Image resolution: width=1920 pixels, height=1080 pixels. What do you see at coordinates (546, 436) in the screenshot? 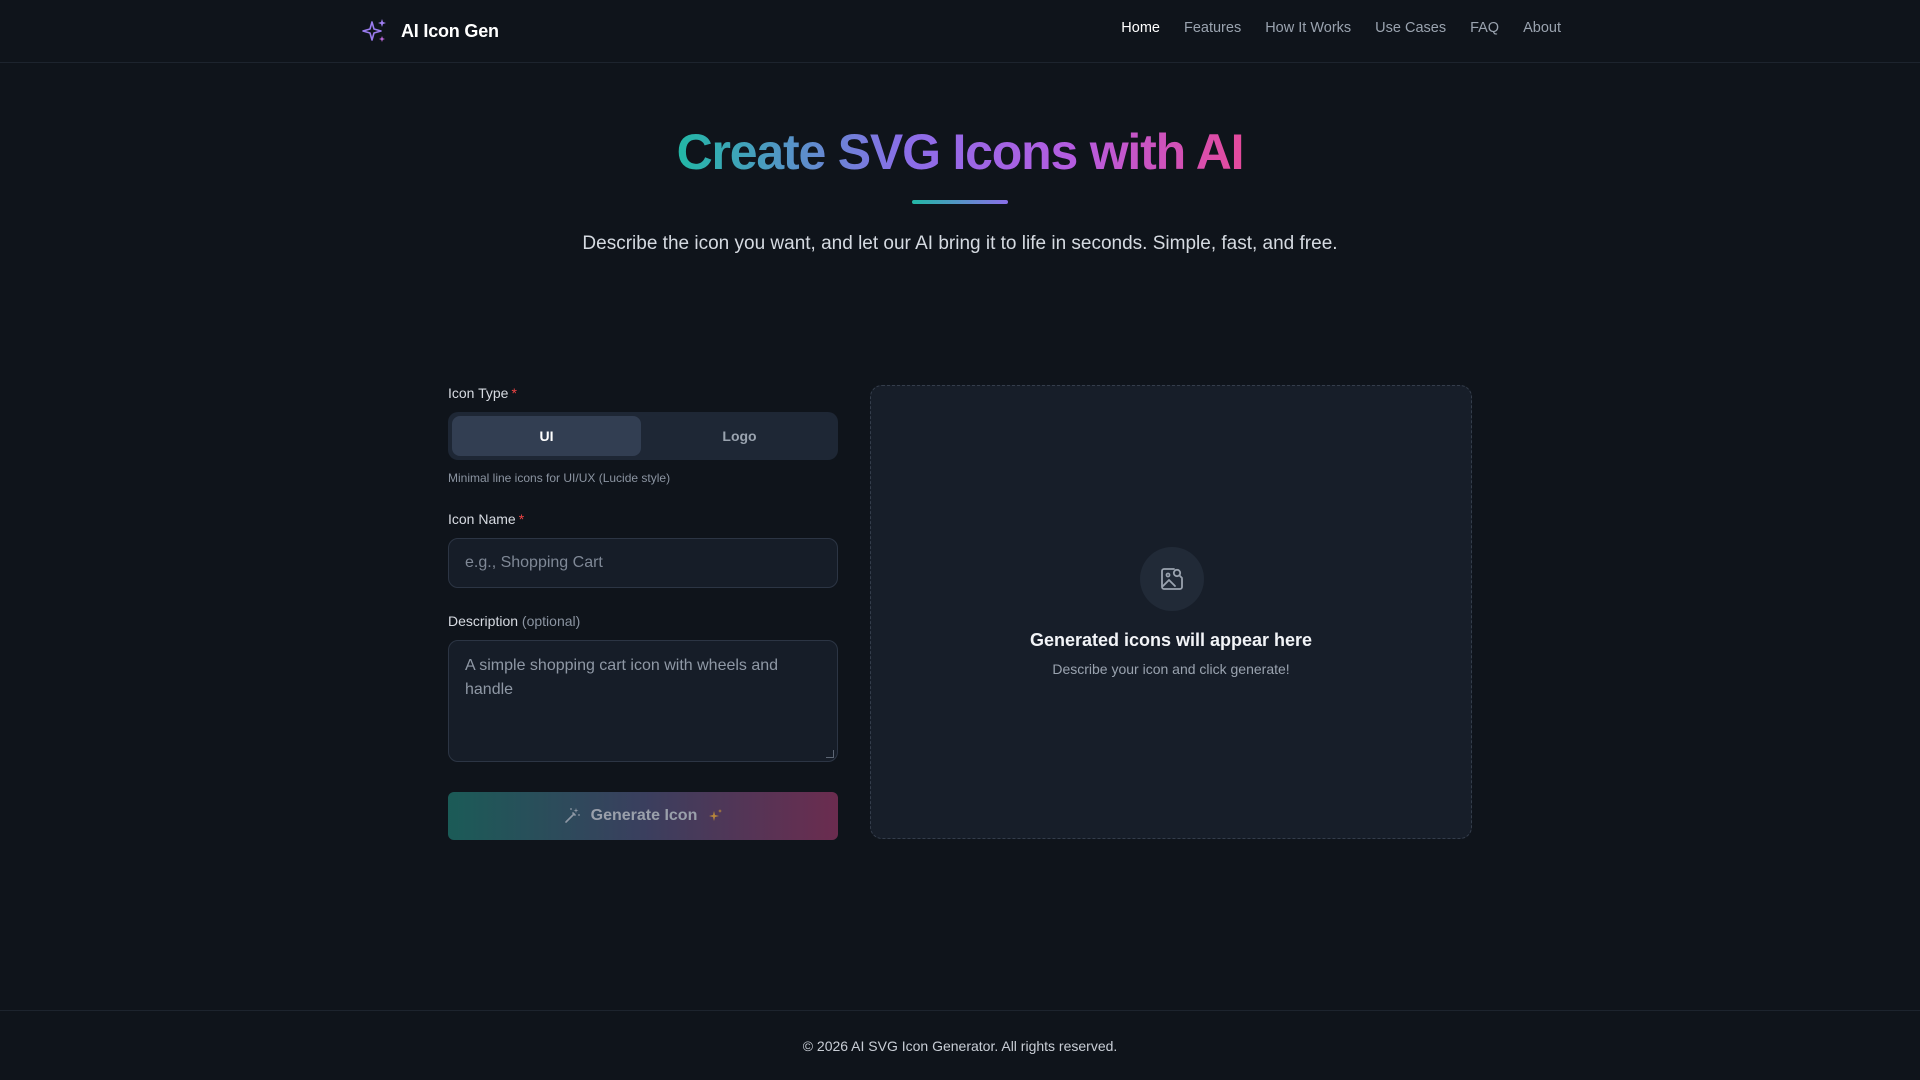
I see `type-ui-button: UI` at bounding box center [546, 436].